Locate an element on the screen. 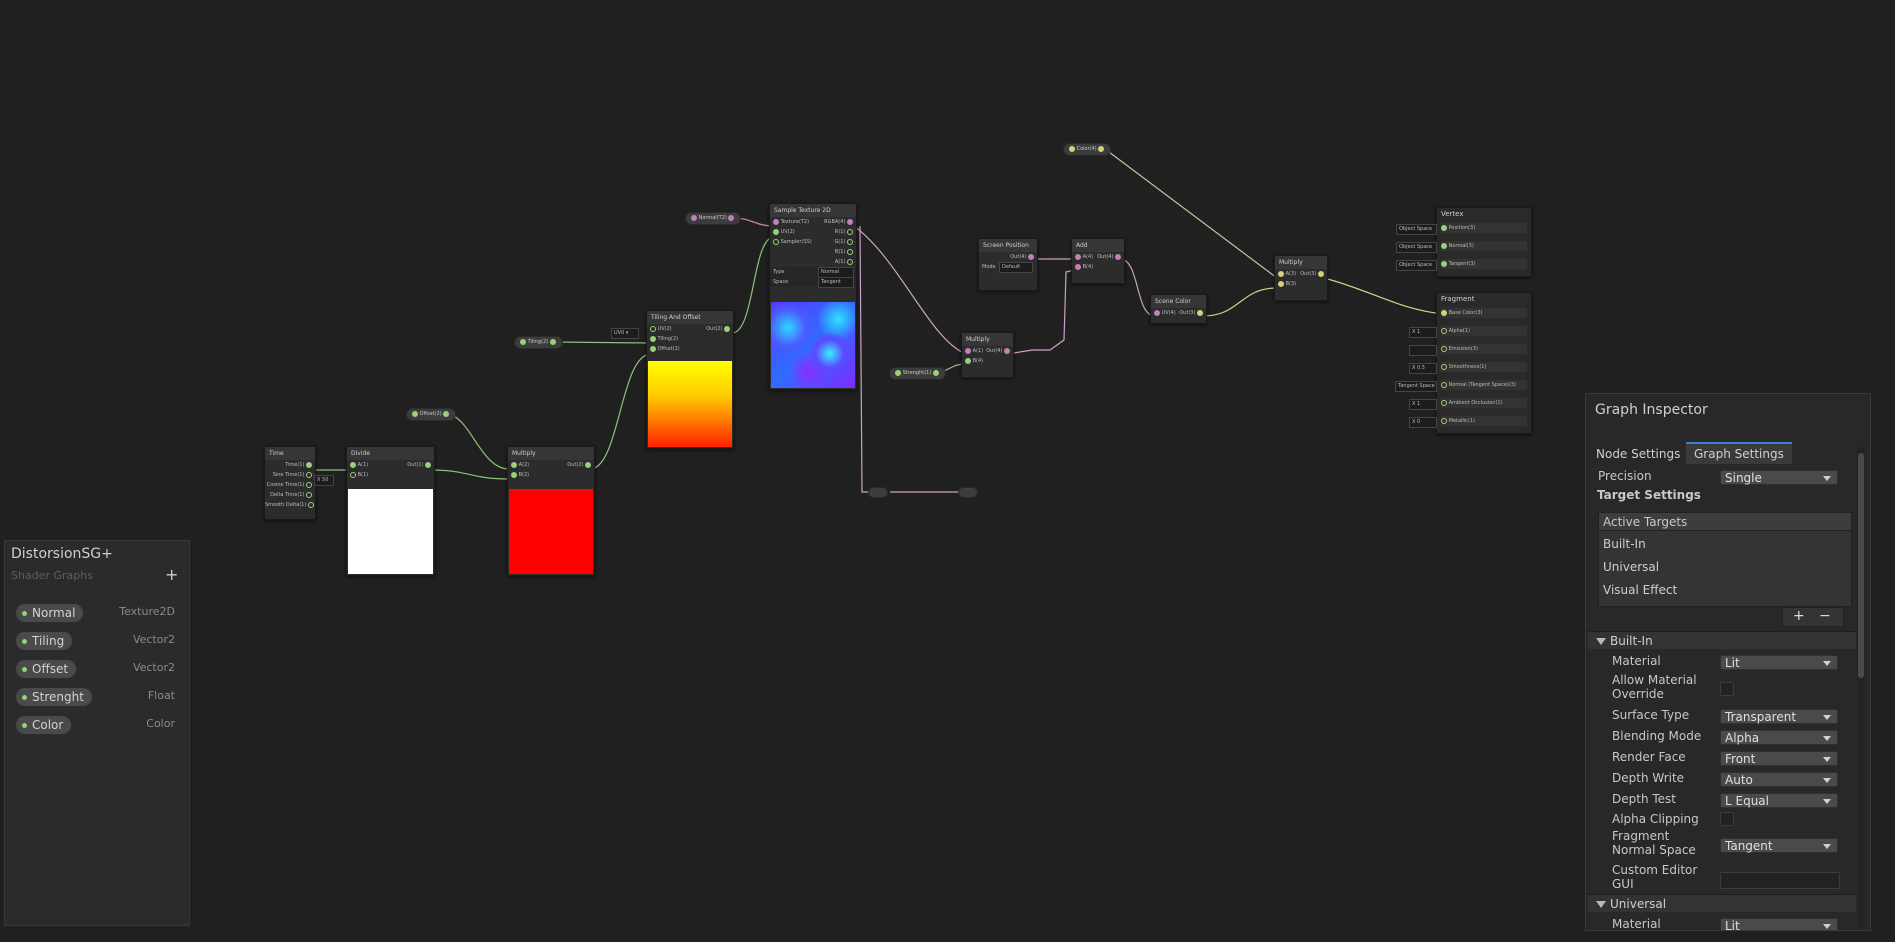  graph-prop-color: Color(4) is located at coordinates (1087, 149).